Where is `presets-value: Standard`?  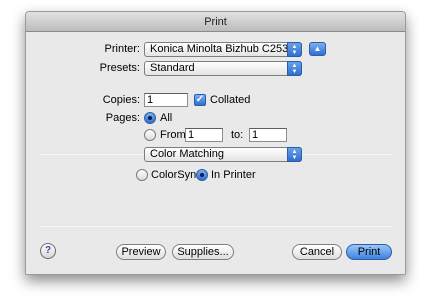
presets-value: Standard is located at coordinates (172, 68).